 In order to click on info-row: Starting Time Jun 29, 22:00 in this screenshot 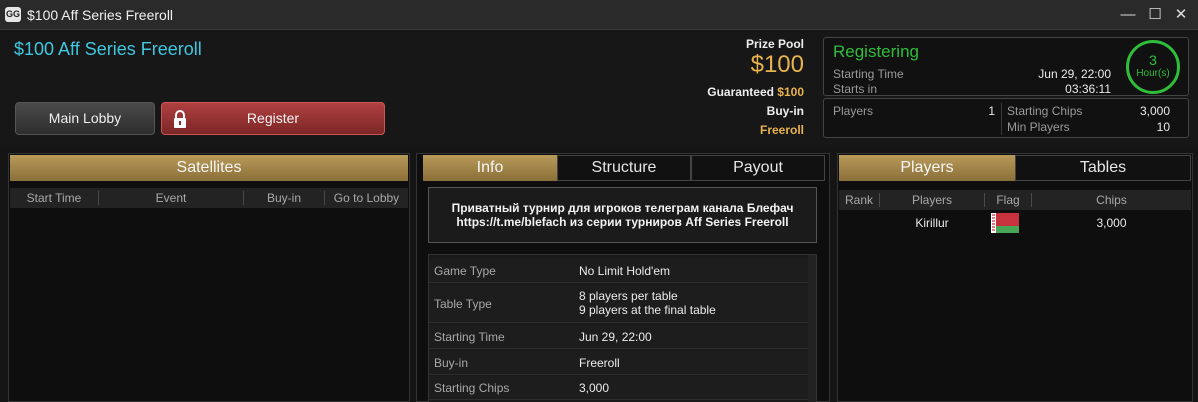, I will do `click(619, 337)`.